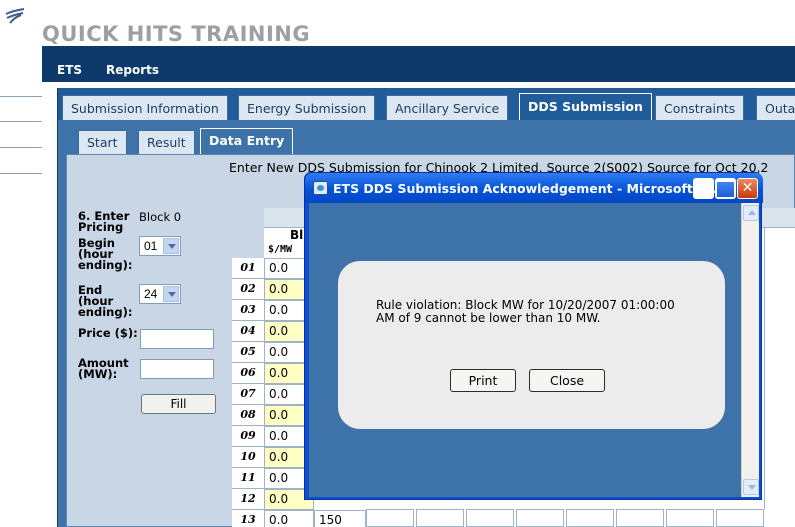 The image size is (795, 527). What do you see at coordinates (320, 188) in the screenshot?
I see `ie-window-icon` at bounding box center [320, 188].